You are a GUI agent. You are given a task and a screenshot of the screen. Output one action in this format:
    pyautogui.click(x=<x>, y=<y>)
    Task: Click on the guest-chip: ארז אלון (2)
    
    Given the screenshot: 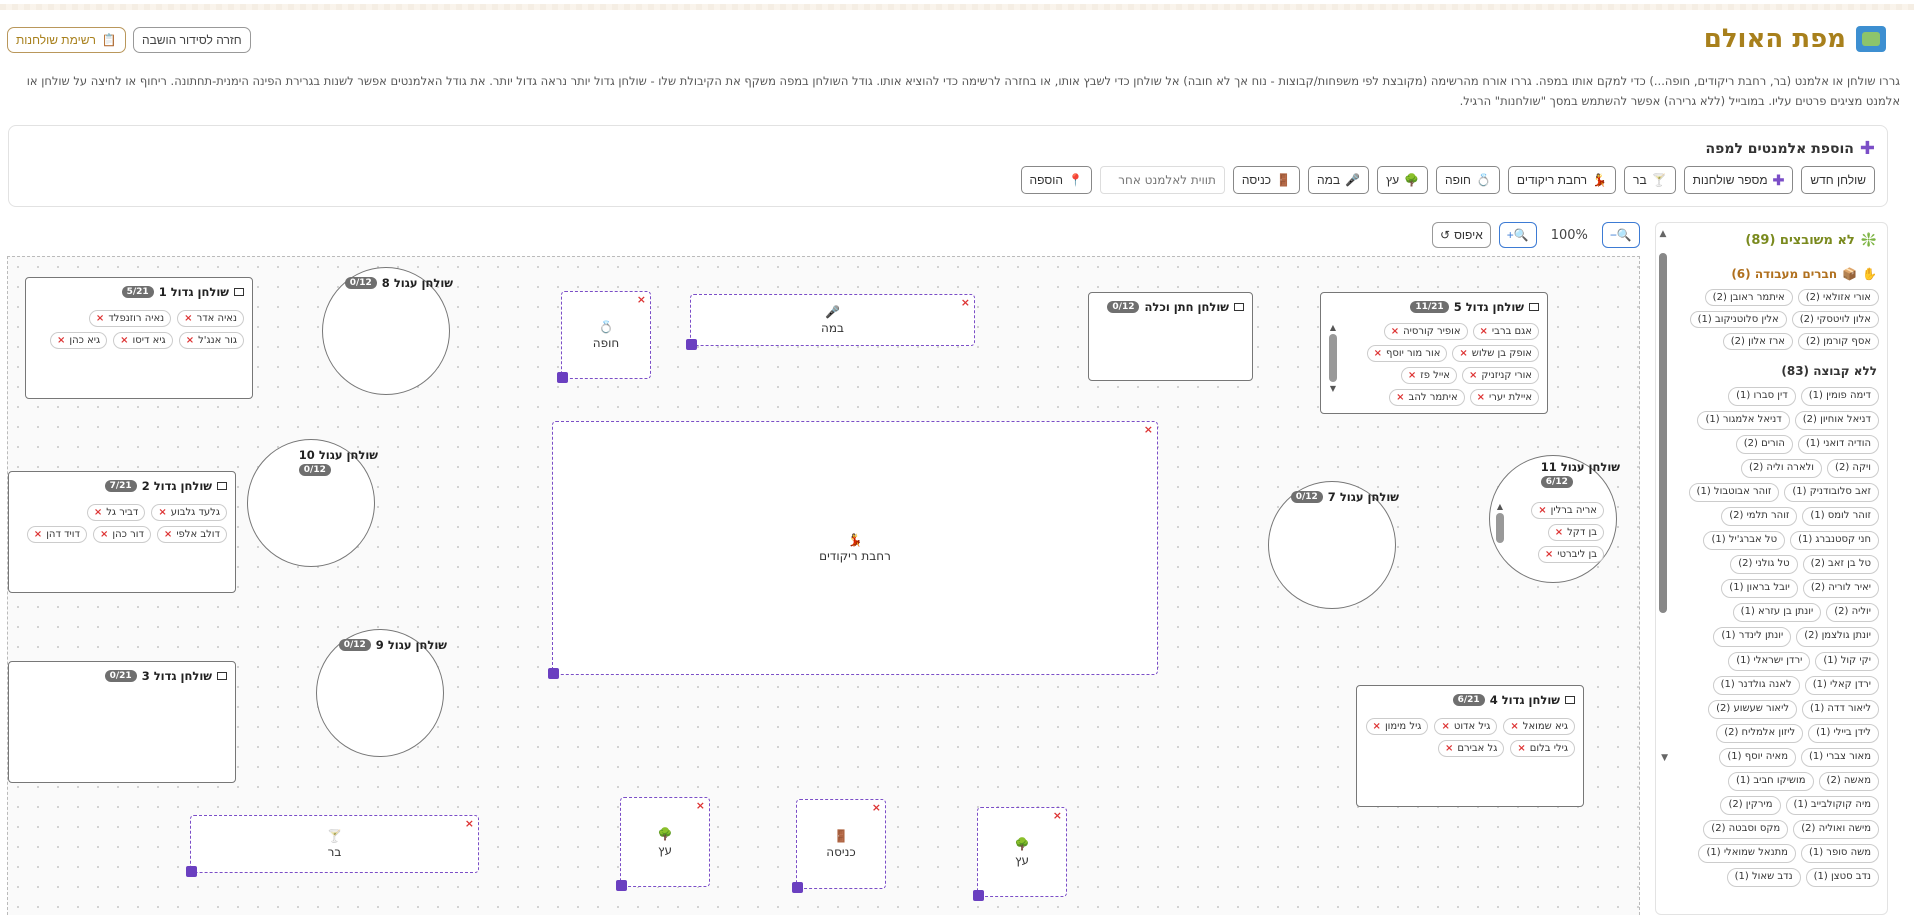 What is the action you would take?
    pyautogui.click(x=1757, y=341)
    